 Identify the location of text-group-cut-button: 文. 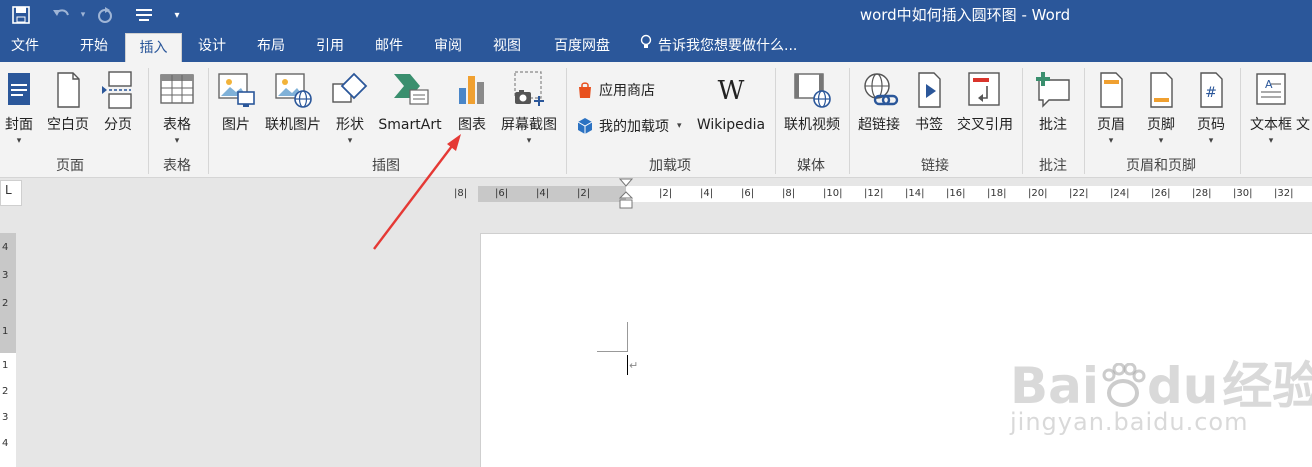
(1304, 110).